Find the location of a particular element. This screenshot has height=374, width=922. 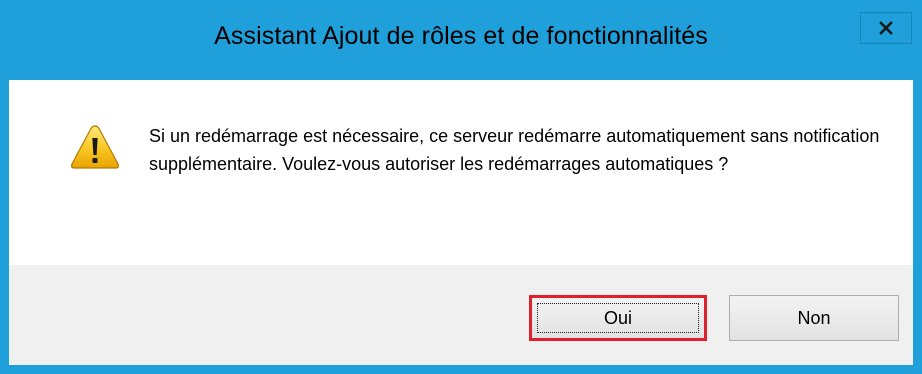

window-bottom-border is located at coordinates (461, 369).